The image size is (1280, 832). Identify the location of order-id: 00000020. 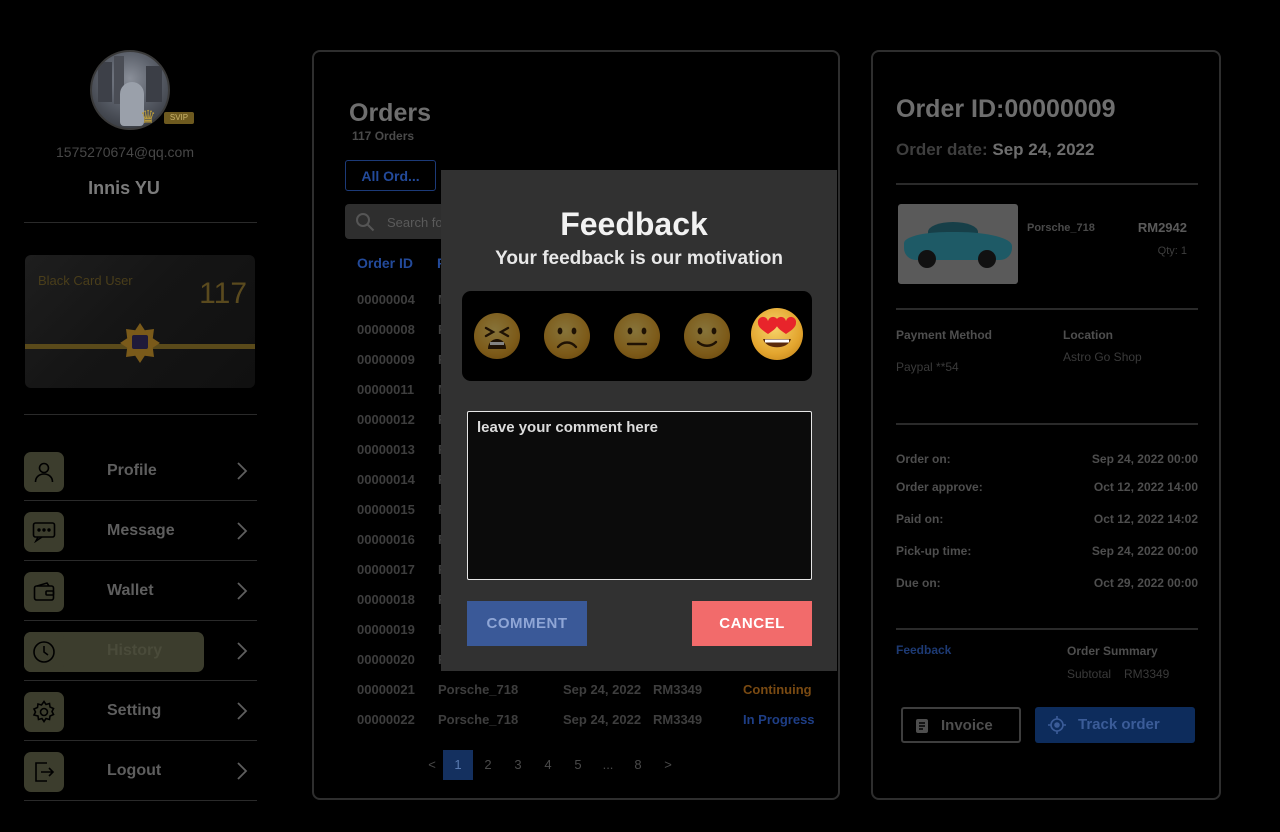
(386, 659).